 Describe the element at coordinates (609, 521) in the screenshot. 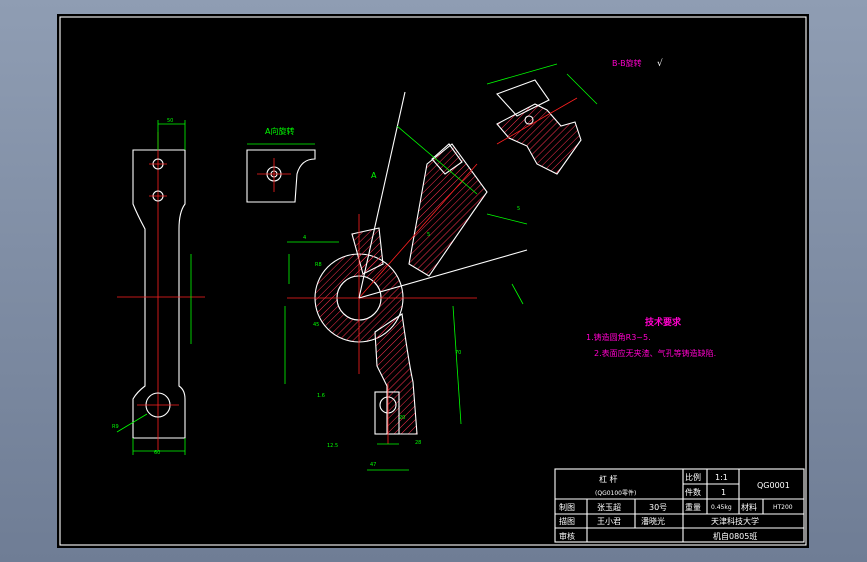

I see `tb-design-name: 王小君` at that location.